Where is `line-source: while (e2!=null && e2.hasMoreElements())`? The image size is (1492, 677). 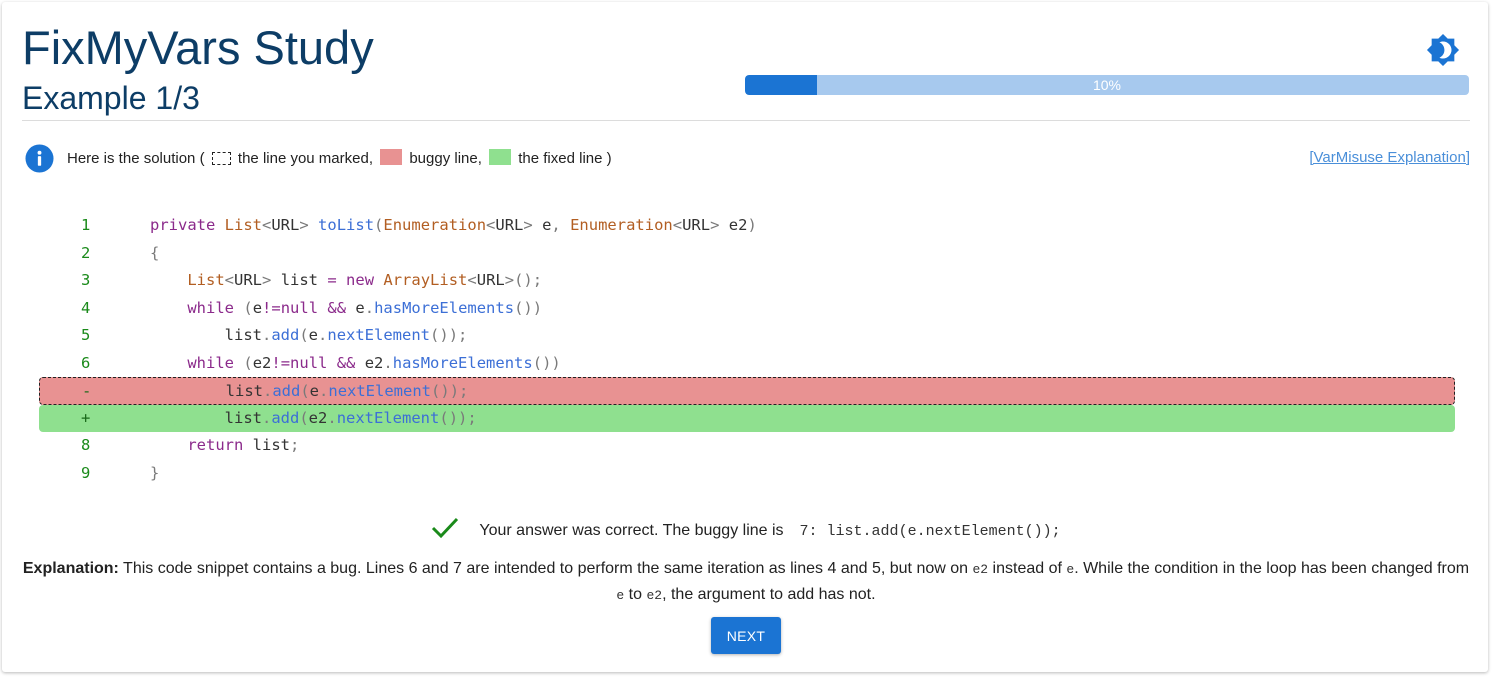
line-source: while (e2!=null && e2.hasMoreElements()) is located at coordinates (374, 362).